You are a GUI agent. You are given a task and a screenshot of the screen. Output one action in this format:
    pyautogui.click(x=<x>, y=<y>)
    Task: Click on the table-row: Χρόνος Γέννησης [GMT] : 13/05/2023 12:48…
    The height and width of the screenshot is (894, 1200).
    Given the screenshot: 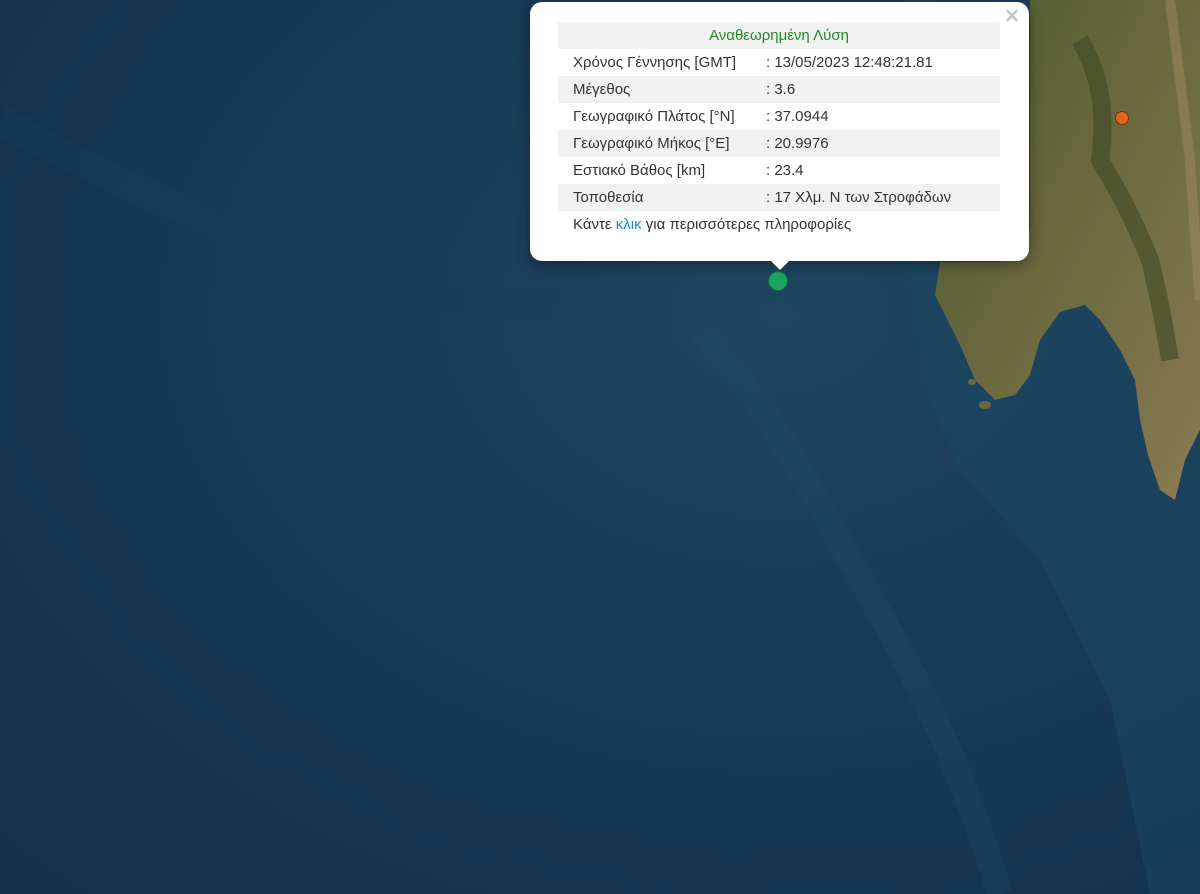 What is the action you would take?
    pyautogui.click(x=779, y=62)
    